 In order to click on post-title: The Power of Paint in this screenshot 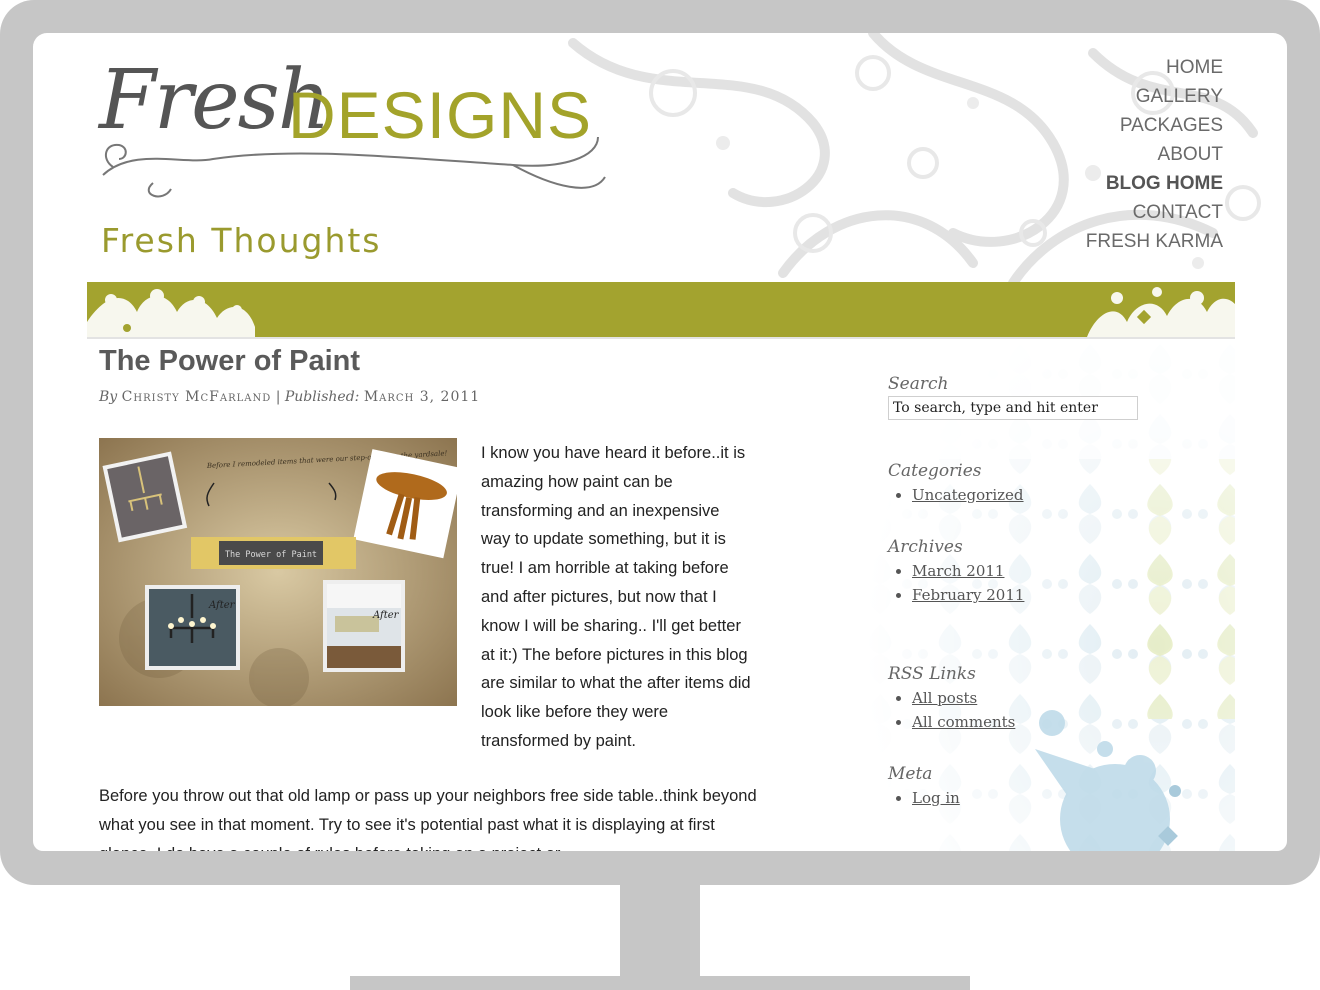, I will do `click(229, 361)`.